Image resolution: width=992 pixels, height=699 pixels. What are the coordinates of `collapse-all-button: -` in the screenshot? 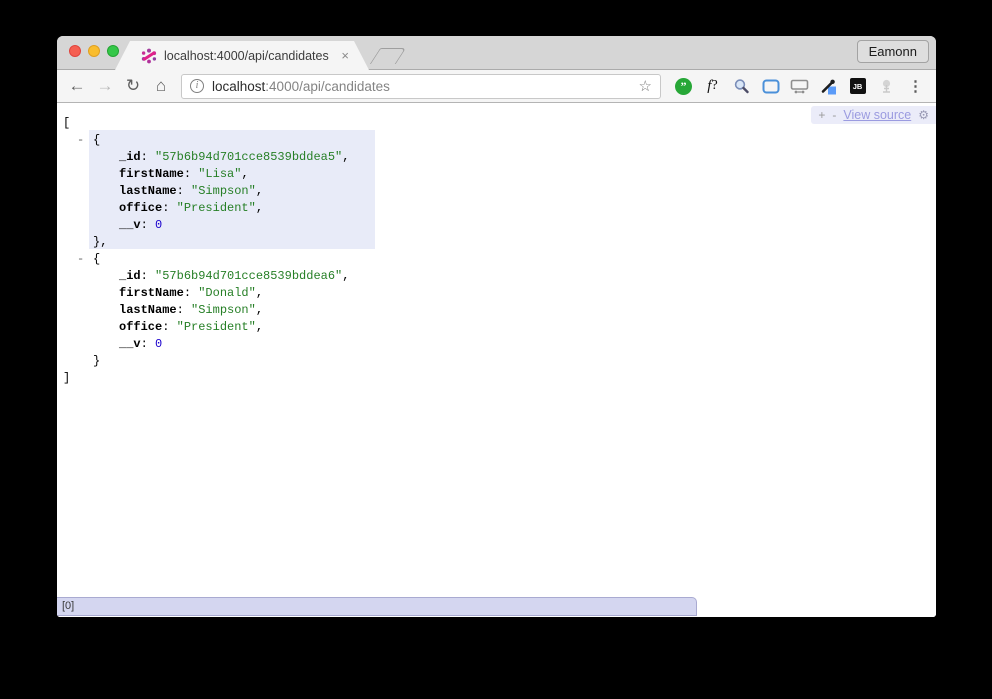 It's located at (834, 115).